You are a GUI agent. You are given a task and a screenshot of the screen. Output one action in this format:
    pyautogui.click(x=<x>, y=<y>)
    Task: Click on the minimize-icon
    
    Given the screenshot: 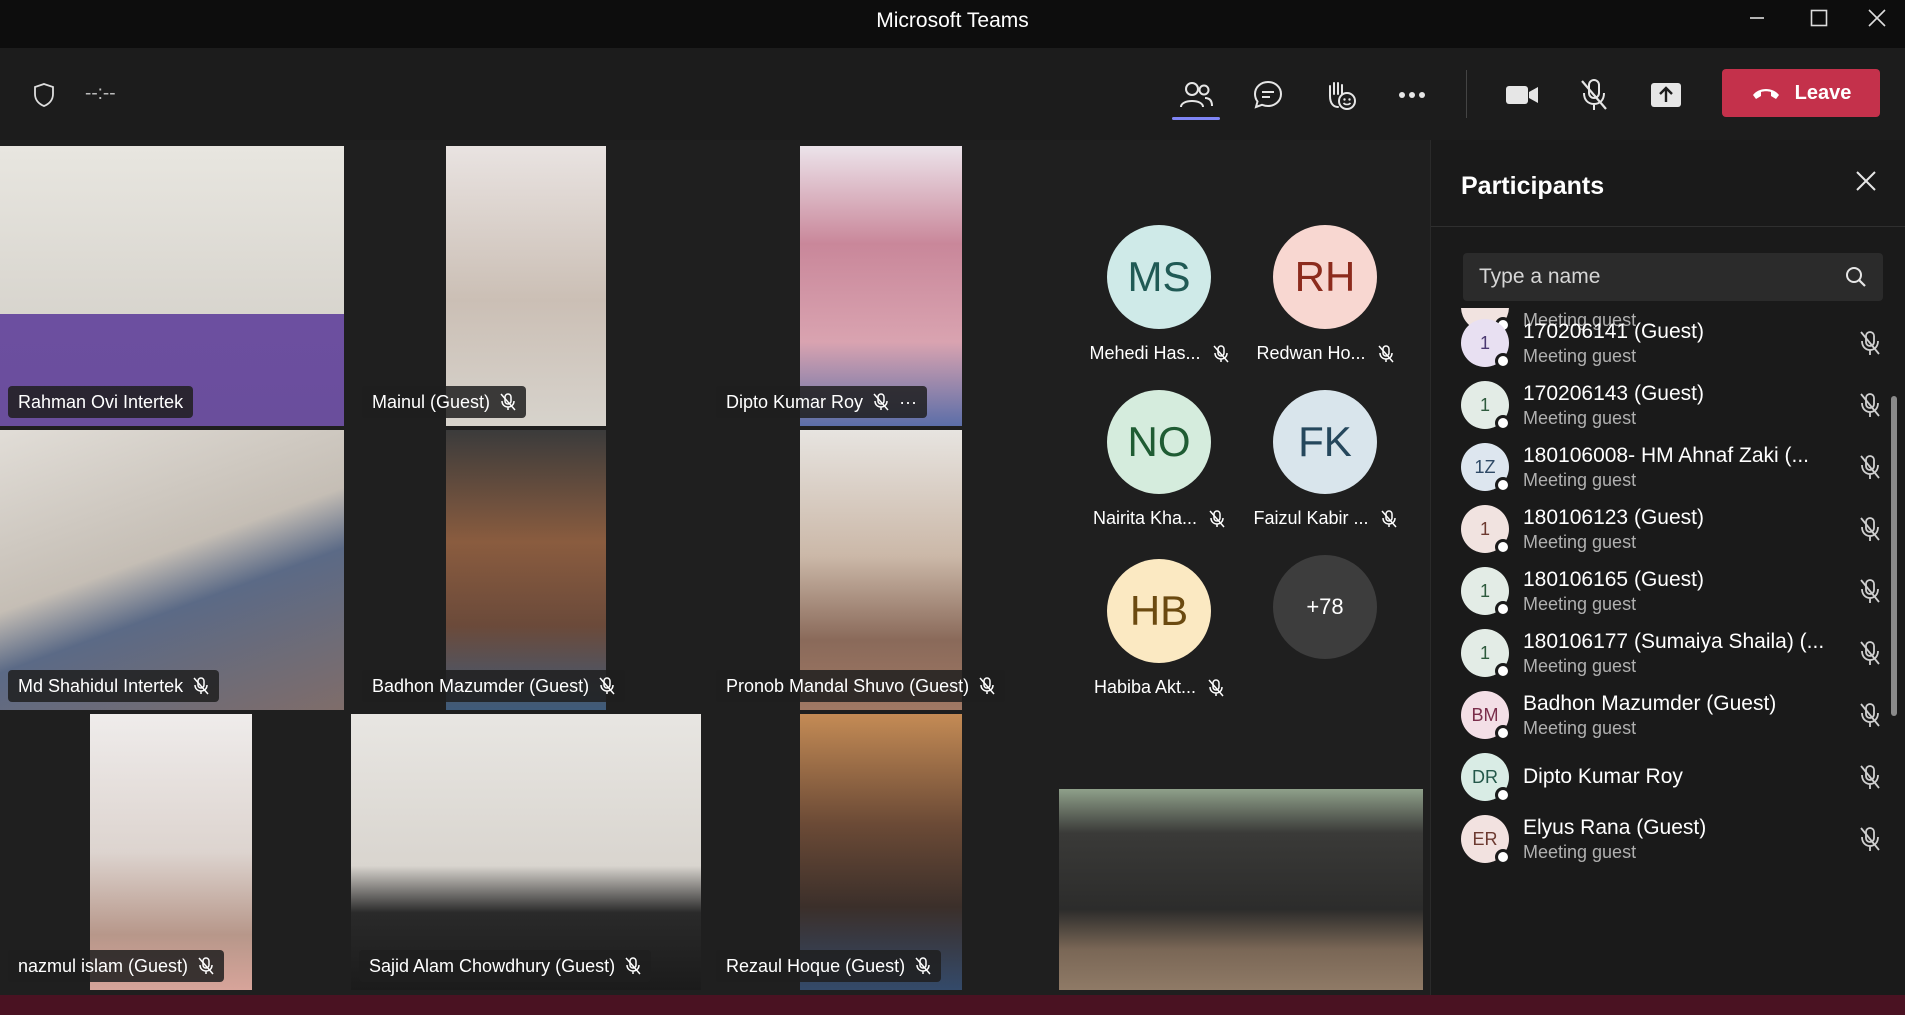 What is the action you would take?
    pyautogui.click(x=1757, y=18)
    